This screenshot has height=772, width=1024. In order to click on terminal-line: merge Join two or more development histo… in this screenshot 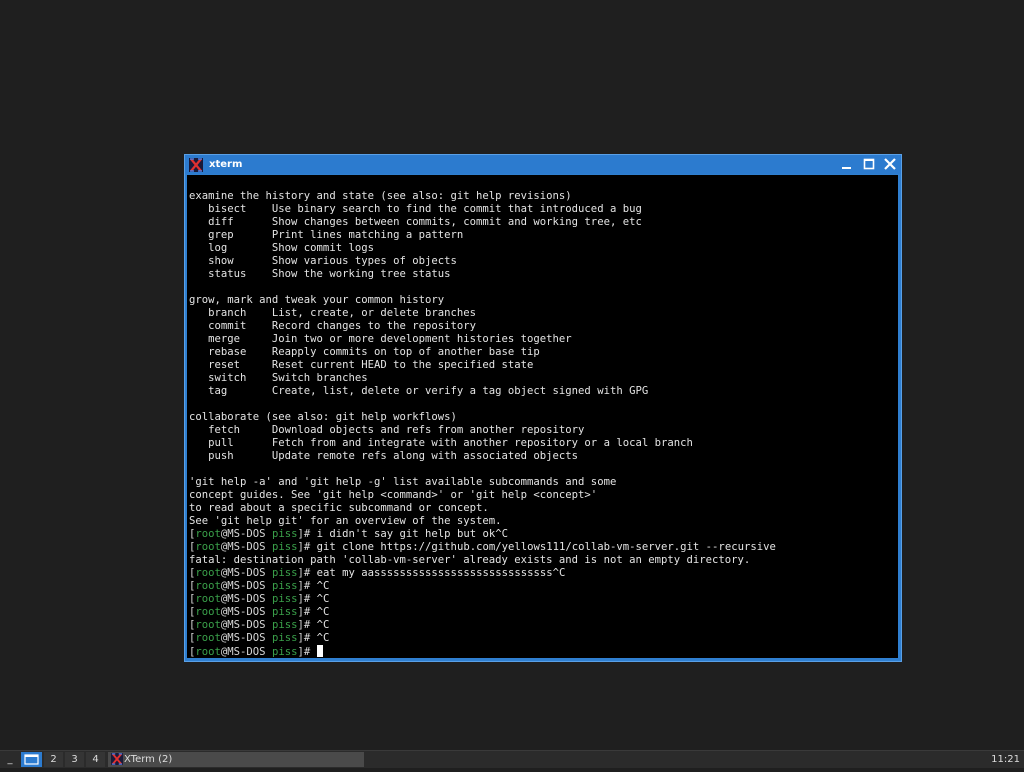, I will do `click(380, 339)`.